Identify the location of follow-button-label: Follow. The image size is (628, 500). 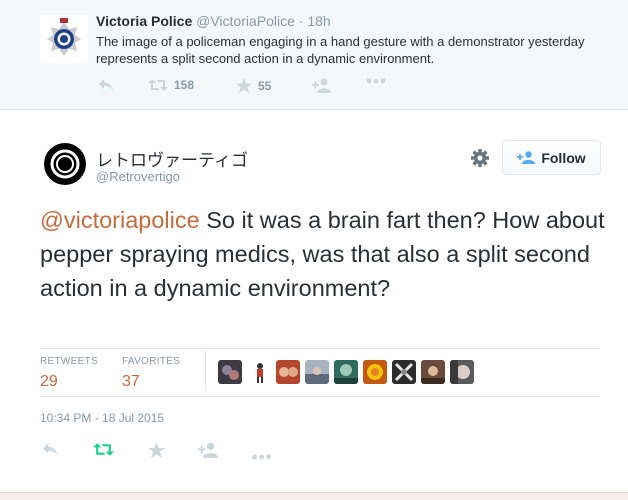
(563, 157).